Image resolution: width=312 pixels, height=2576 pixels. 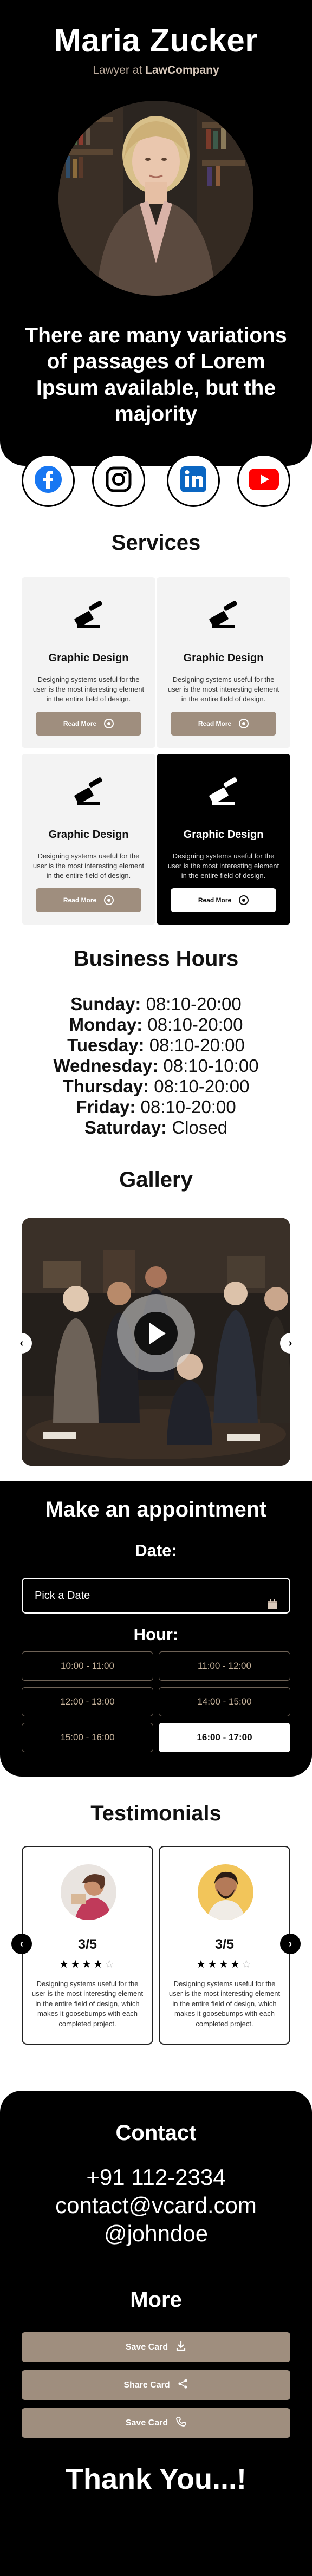 I want to click on contact-email: contact@vcard.com, so click(x=156, y=2206).